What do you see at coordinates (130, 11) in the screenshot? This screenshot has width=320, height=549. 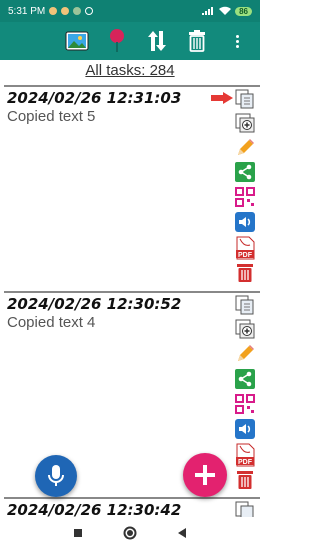 I see `status-bar: 5:31 PM 86` at bounding box center [130, 11].